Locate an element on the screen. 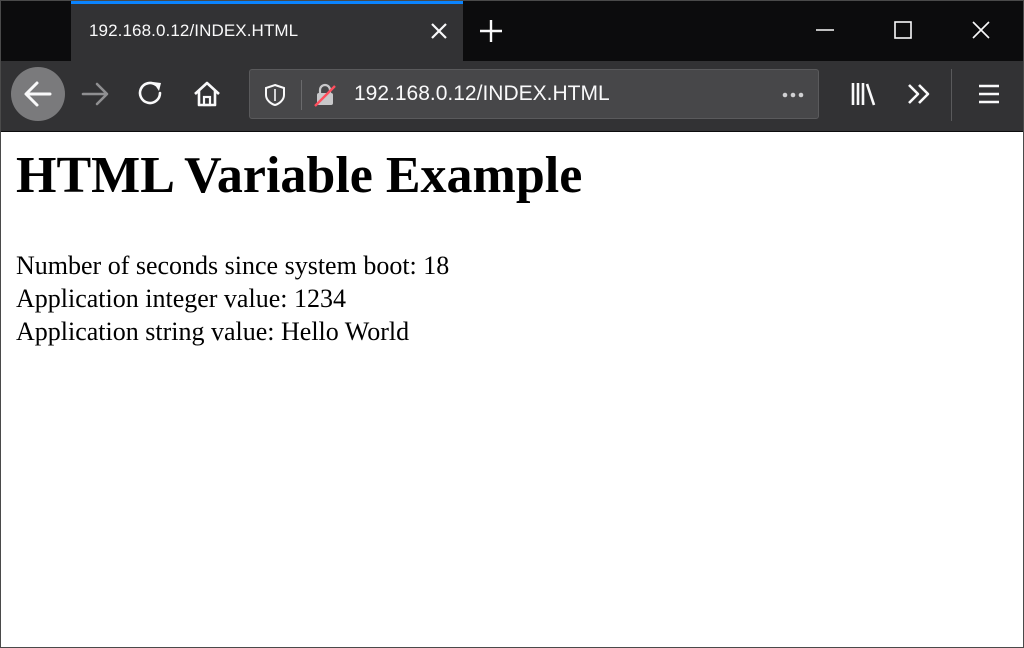 This screenshot has height=648, width=1024. hamburger-menu-icon is located at coordinates (989, 94).